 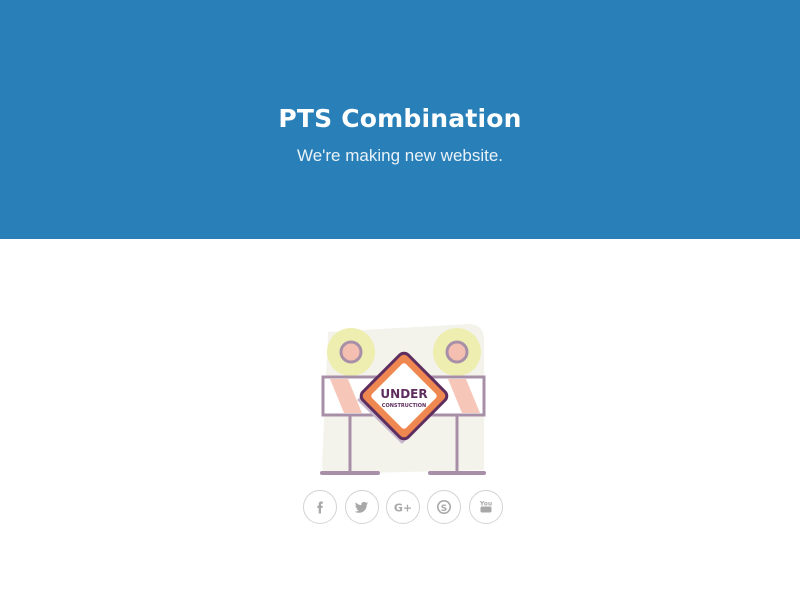 I want to click on twitter-button, so click(x=362, y=507).